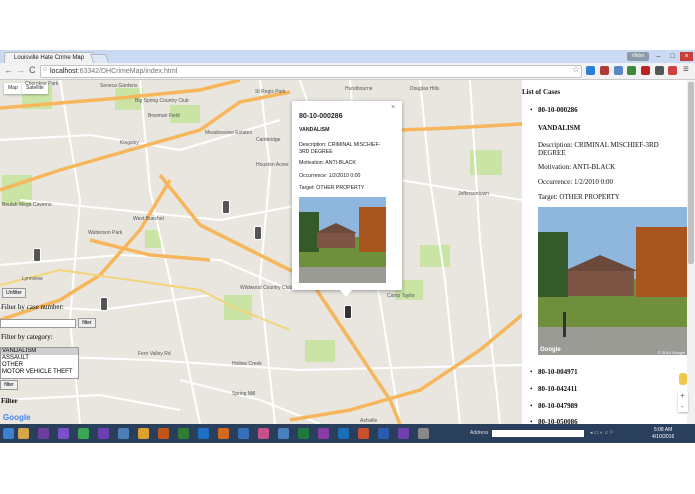  What do you see at coordinates (425, 89) in the screenshot?
I see `place-label: Douglas Hills` at bounding box center [425, 89].